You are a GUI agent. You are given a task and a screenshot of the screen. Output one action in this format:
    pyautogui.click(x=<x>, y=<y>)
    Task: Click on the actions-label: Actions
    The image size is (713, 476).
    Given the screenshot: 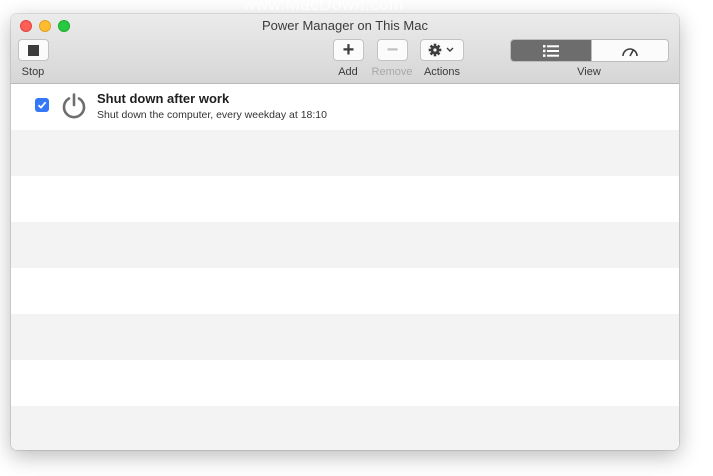 What is the action you would take?
    pyautogui.click(x=442, y=72)
    